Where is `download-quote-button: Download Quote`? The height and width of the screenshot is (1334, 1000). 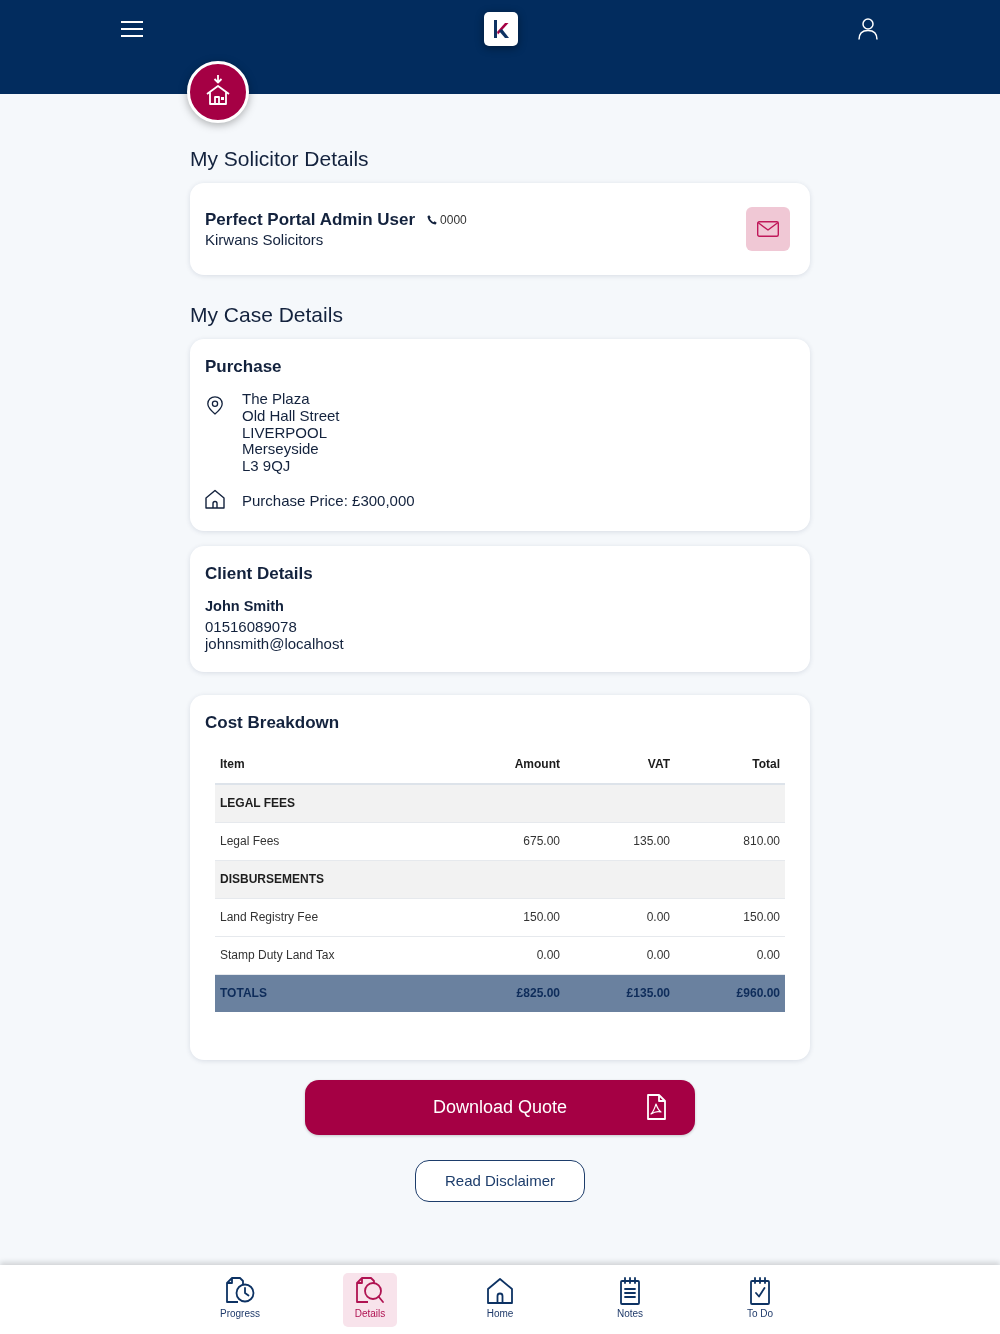 download-quote-button: Download Quote is located at coordinates (500, 1107).